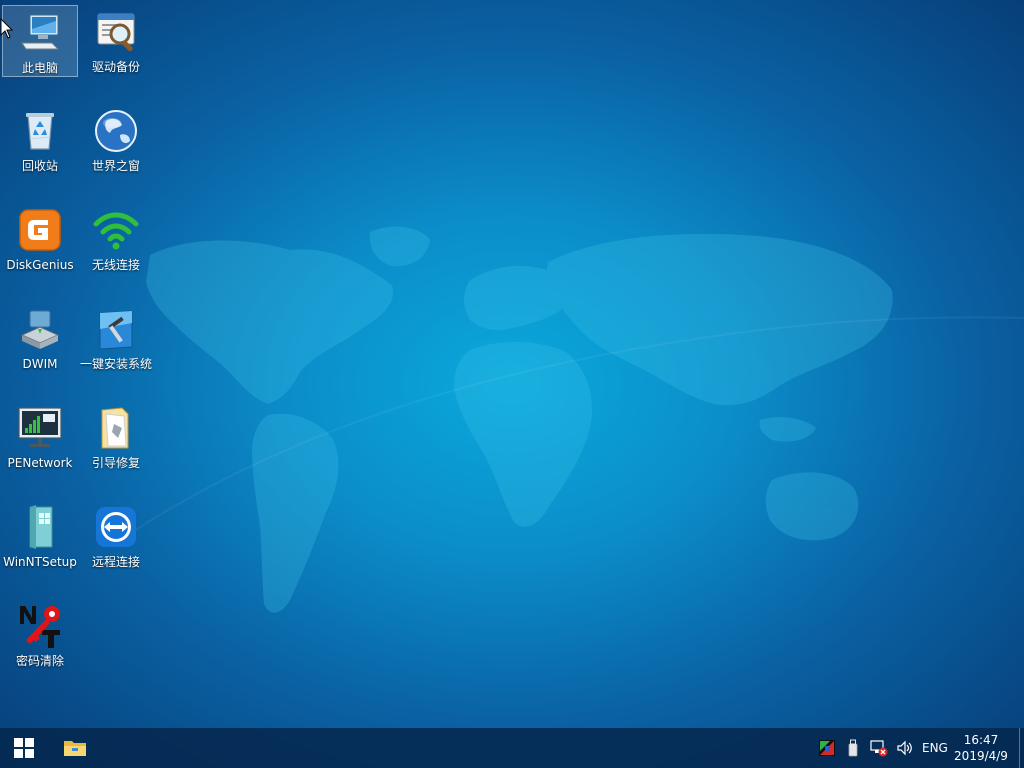 The height and width of the screenshot is (768, 1024). I want to click on boot-repair-icon, so click(115, 428).